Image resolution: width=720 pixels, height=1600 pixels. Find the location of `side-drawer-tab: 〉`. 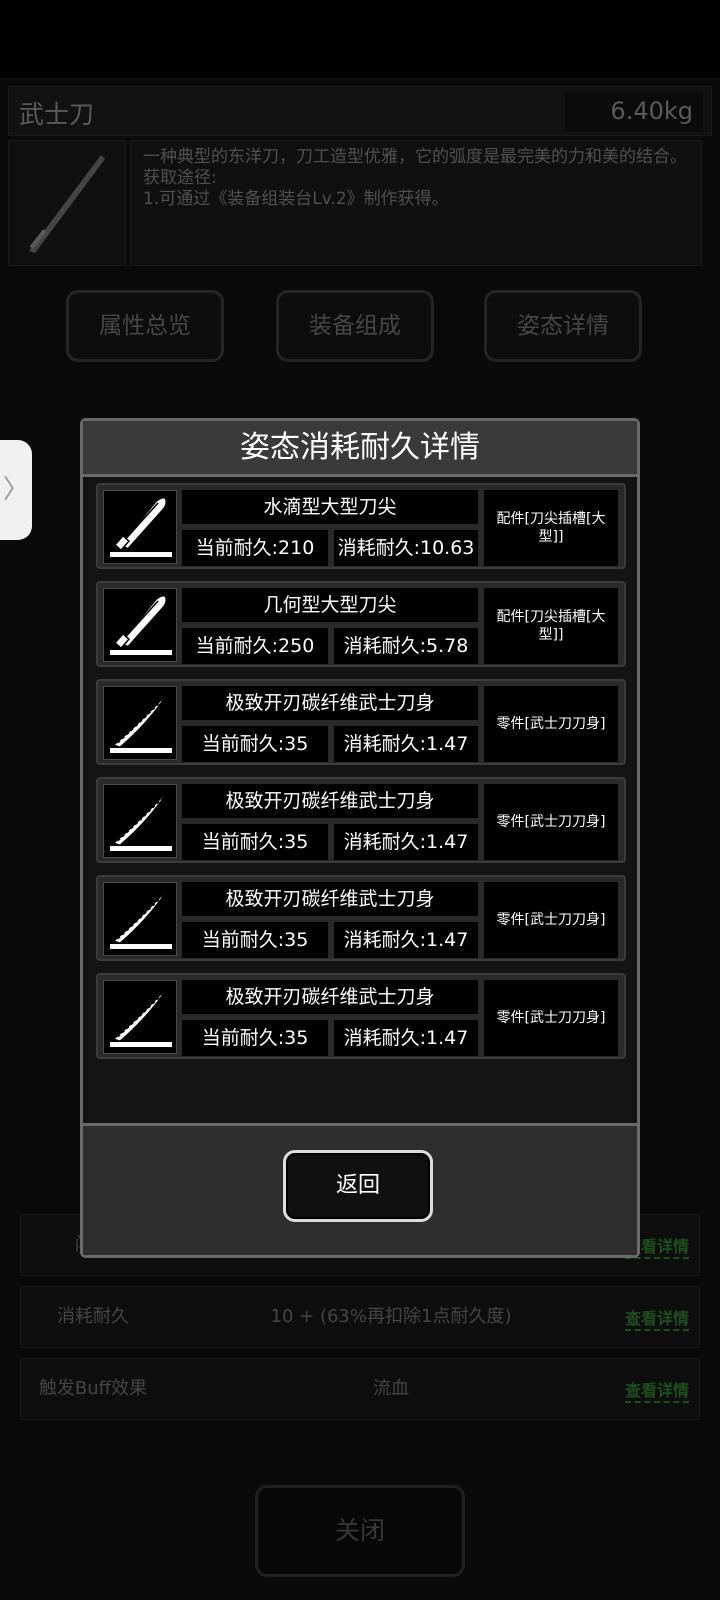

side-drawer-tab: 〉 is located at coordinates (16, 490).